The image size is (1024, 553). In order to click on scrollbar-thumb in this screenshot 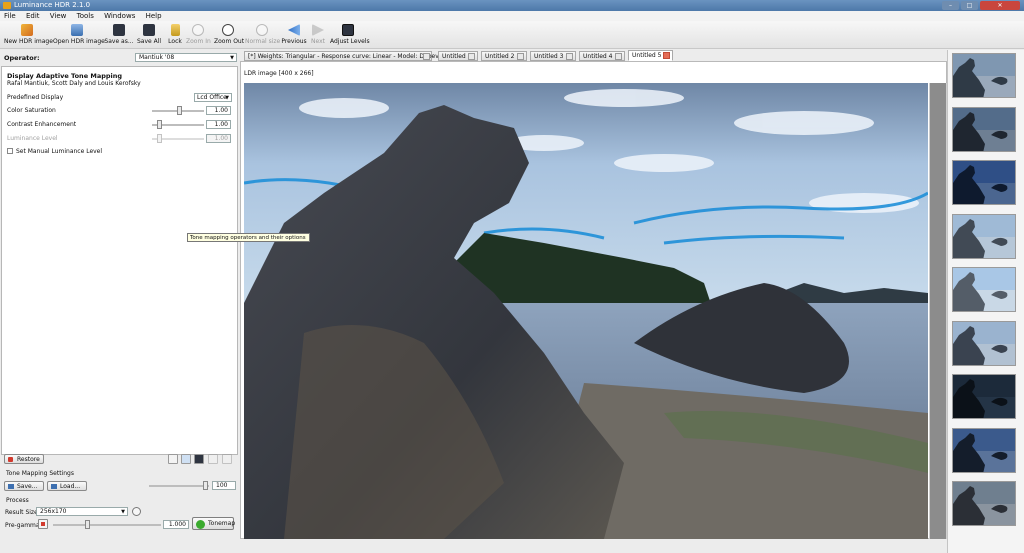, I will do `click(938, 311)`.